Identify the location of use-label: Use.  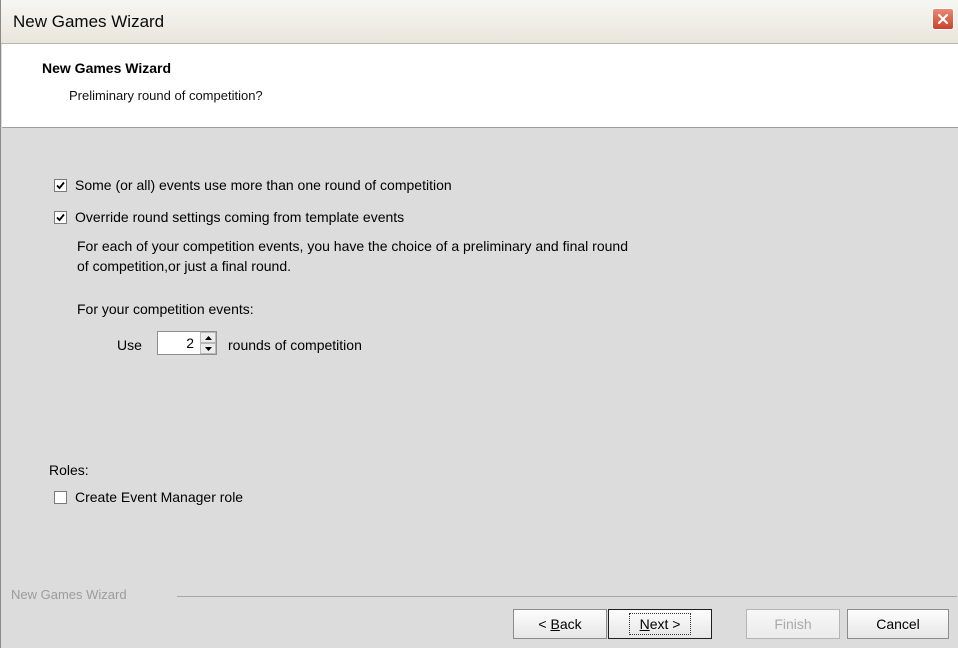
(129, 345).